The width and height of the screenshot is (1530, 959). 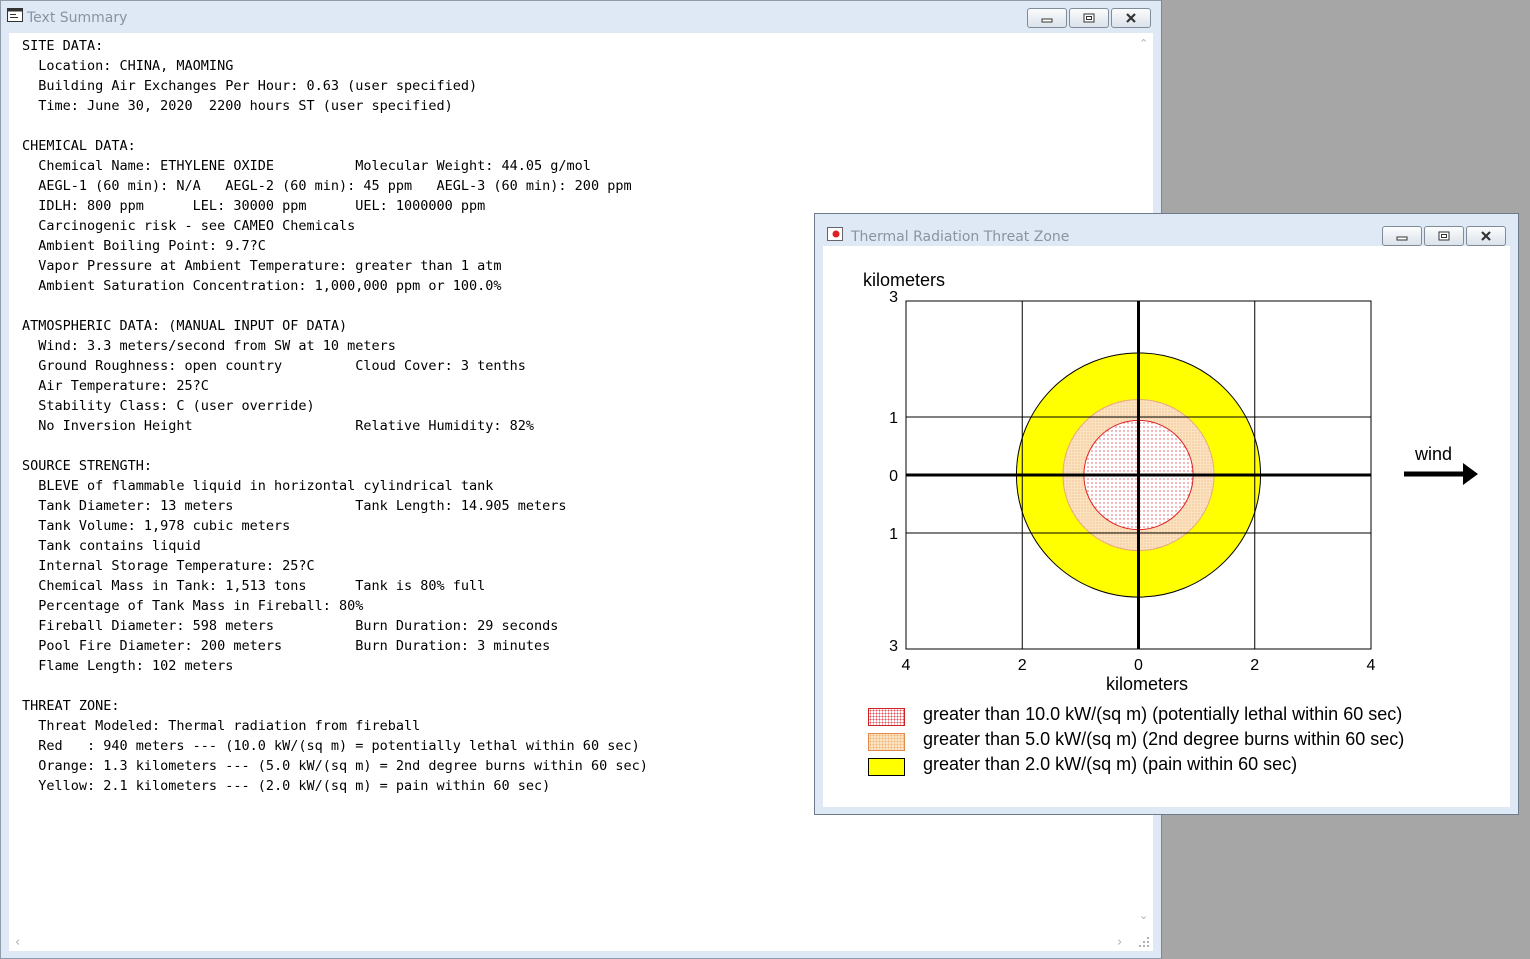 What do you see at coordinates (1144, 942) in the screenshot?
I see `resize-grip-icon` at bounding box center [1144, 942].